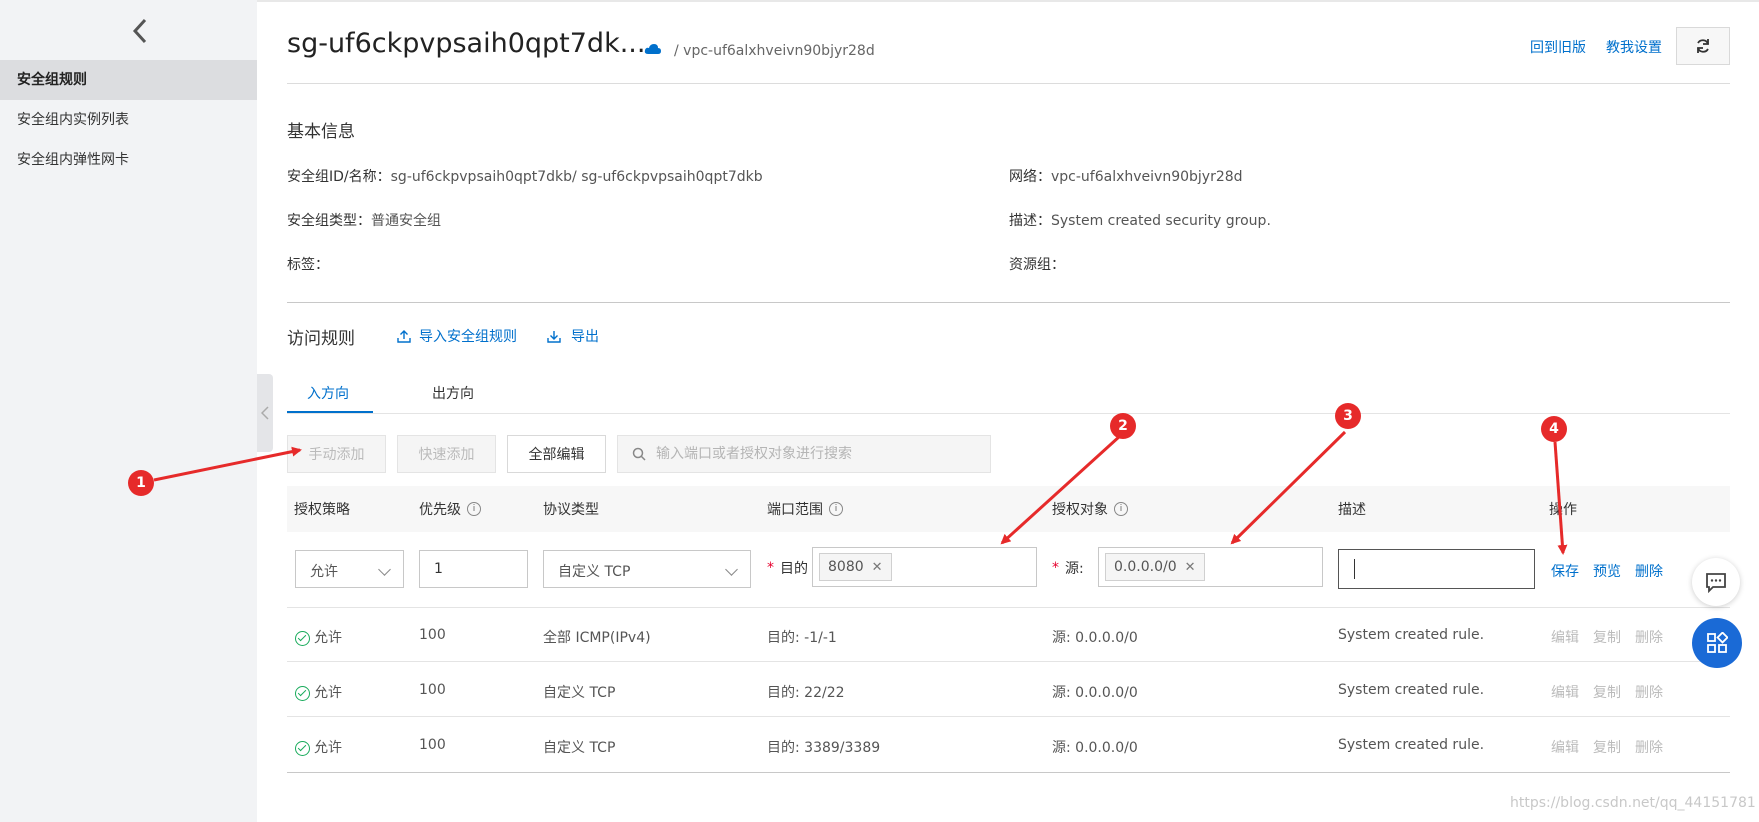 The image size is (1759, 822). Describe the element at coordinates (1123, 426) in the screenshot. I see `annotation-badge-2: 2` at that location.